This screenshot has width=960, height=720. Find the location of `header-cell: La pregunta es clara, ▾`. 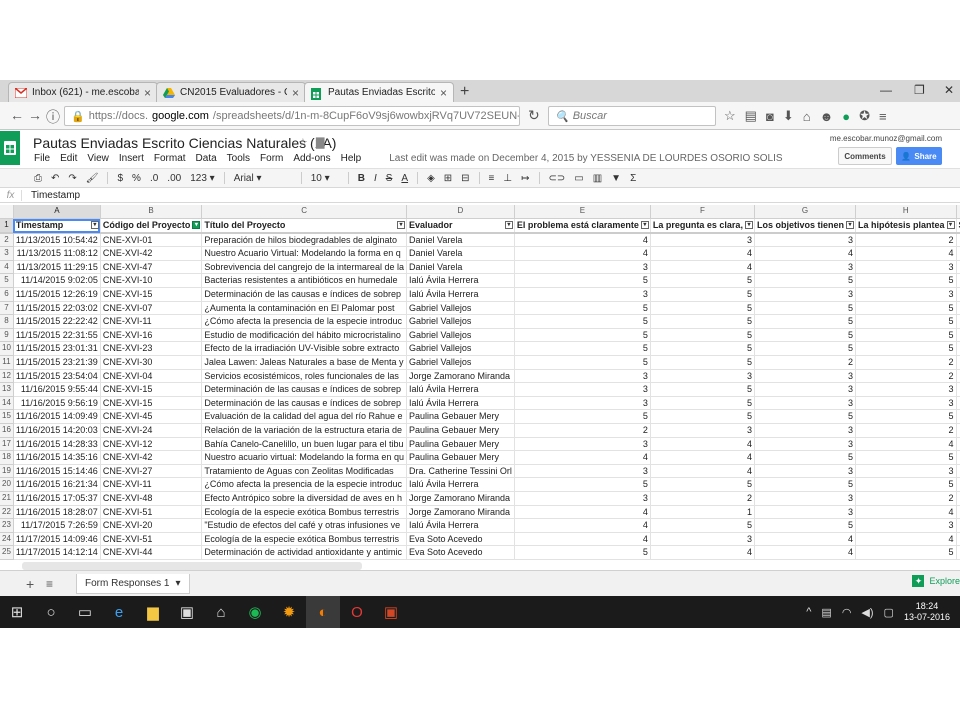

header-cell: La pregunta es clara, ▾ is located at coordinates (702, 226).